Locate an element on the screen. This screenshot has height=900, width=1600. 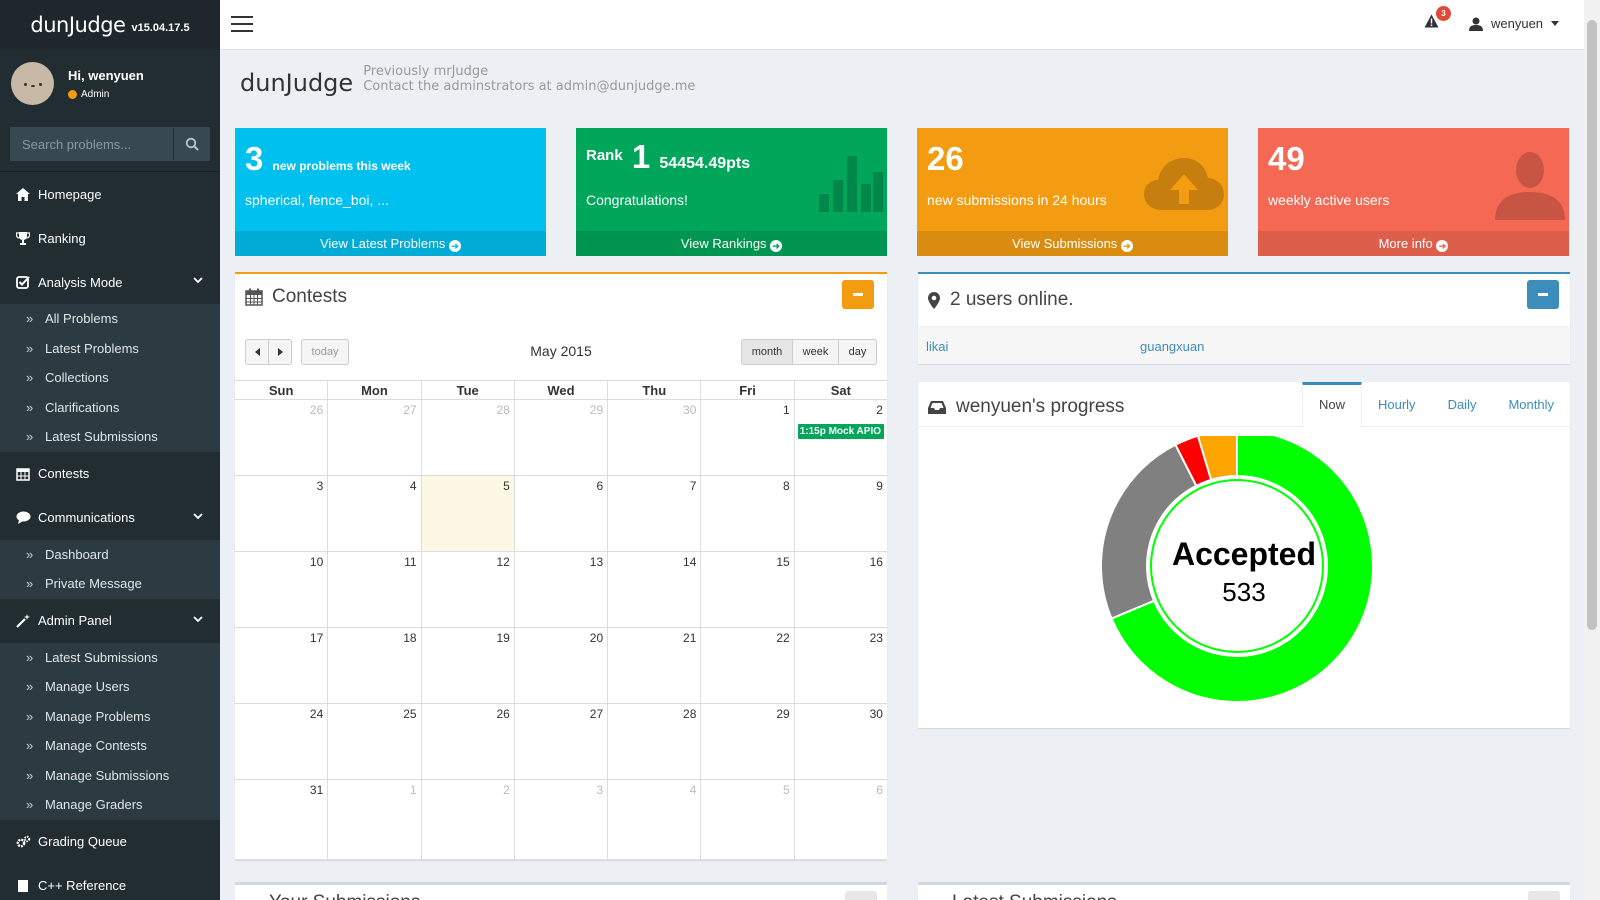
search-input is located at coordinates (92, 144).